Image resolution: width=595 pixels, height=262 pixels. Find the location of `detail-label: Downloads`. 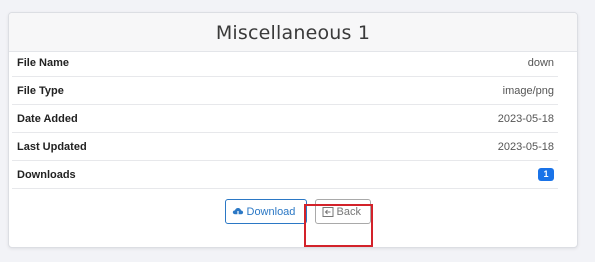

detail-label: Downloads is located at coordinates (46, 174).